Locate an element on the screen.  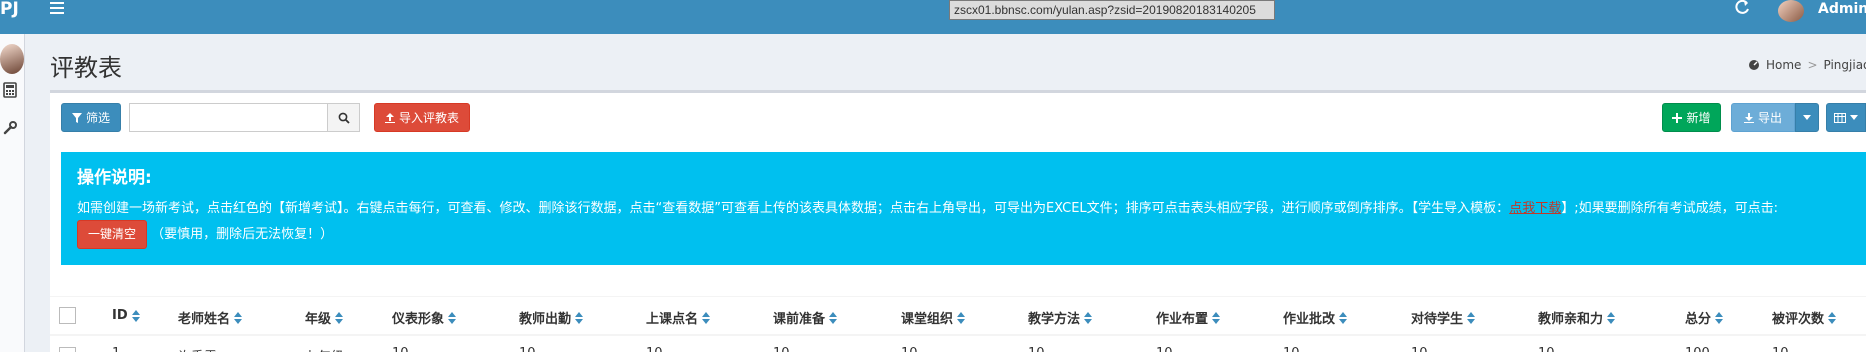
column-header-label: 作业布置 is located at coordinates (1182, 319).